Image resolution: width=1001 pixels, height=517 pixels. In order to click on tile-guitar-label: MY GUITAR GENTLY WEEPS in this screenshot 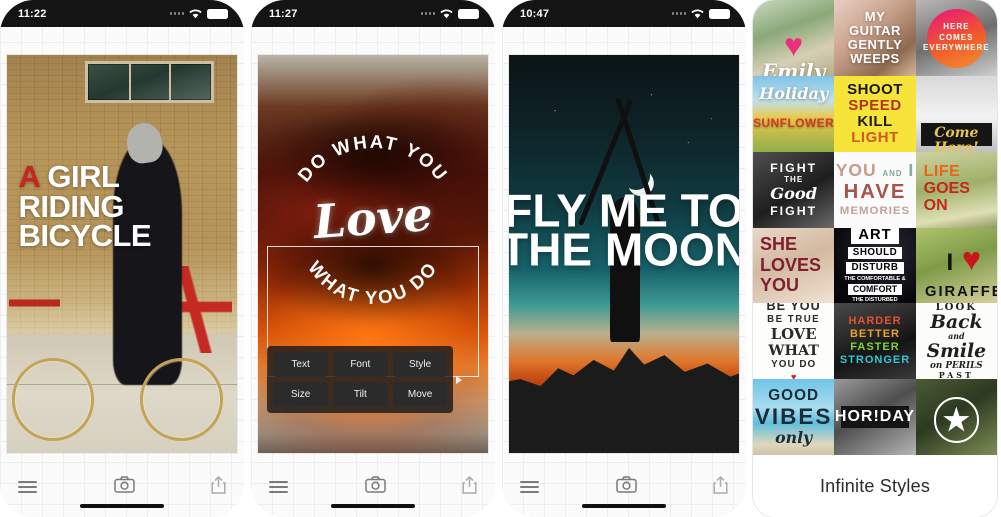, I will do `click(875, 38)`.